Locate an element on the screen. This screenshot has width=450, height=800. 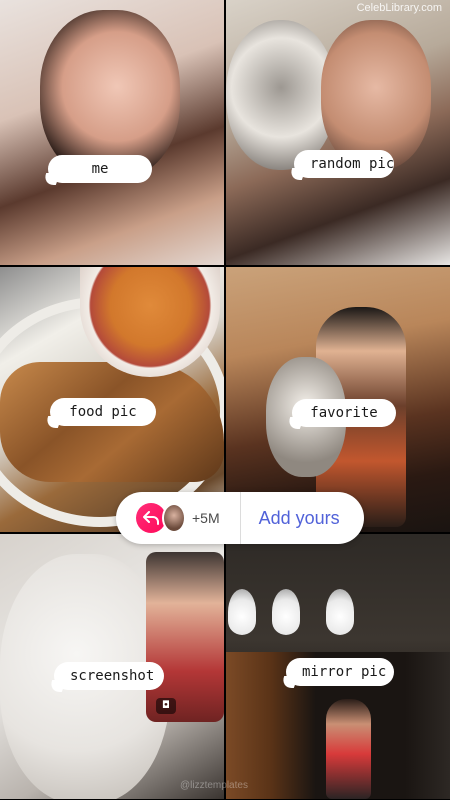
mirror-selfie-figure is located at coordinates (348, 749).